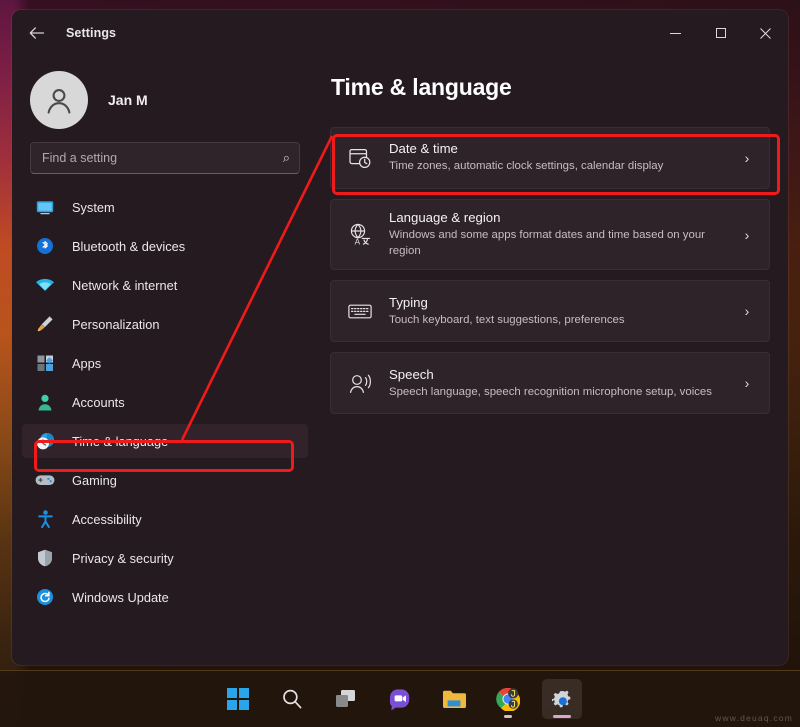  What do you see at coordinates (454, 699) in the screenshot?
I see `file-explorer-button` at bounding box center [454, 699].